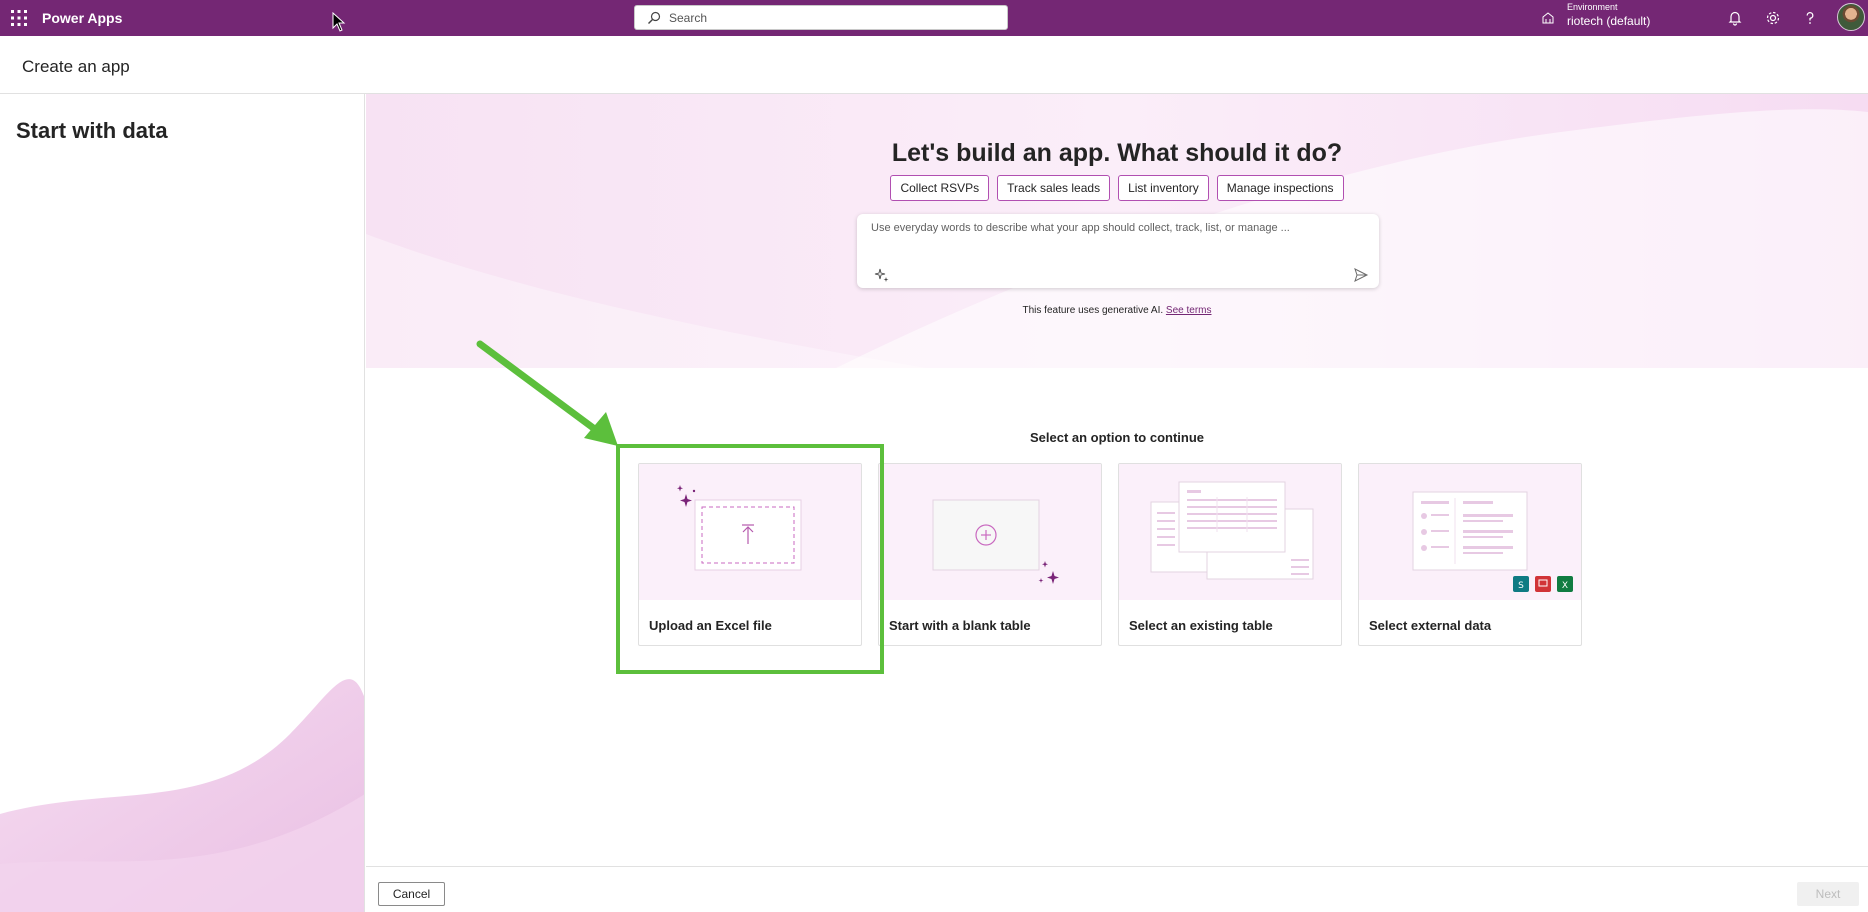 This screenshot has height=912, width=1868. Describe the element at coordinates (654, 17) in the screenshot. I see `search-icon` at that location.